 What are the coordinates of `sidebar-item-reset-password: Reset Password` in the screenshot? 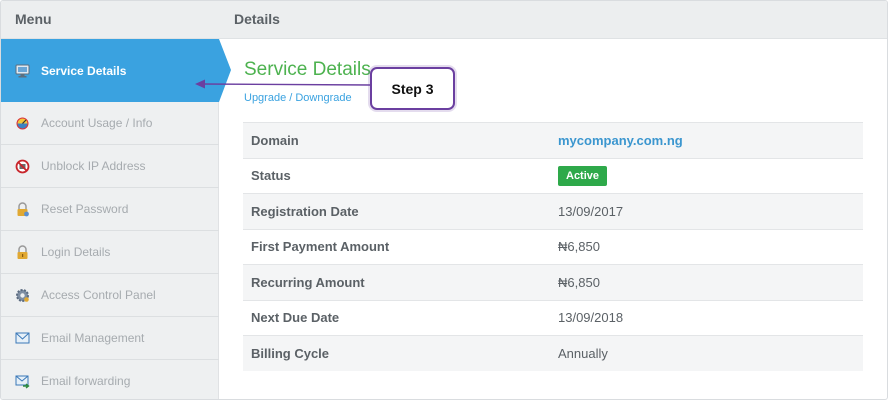 It's located at (110, 209).